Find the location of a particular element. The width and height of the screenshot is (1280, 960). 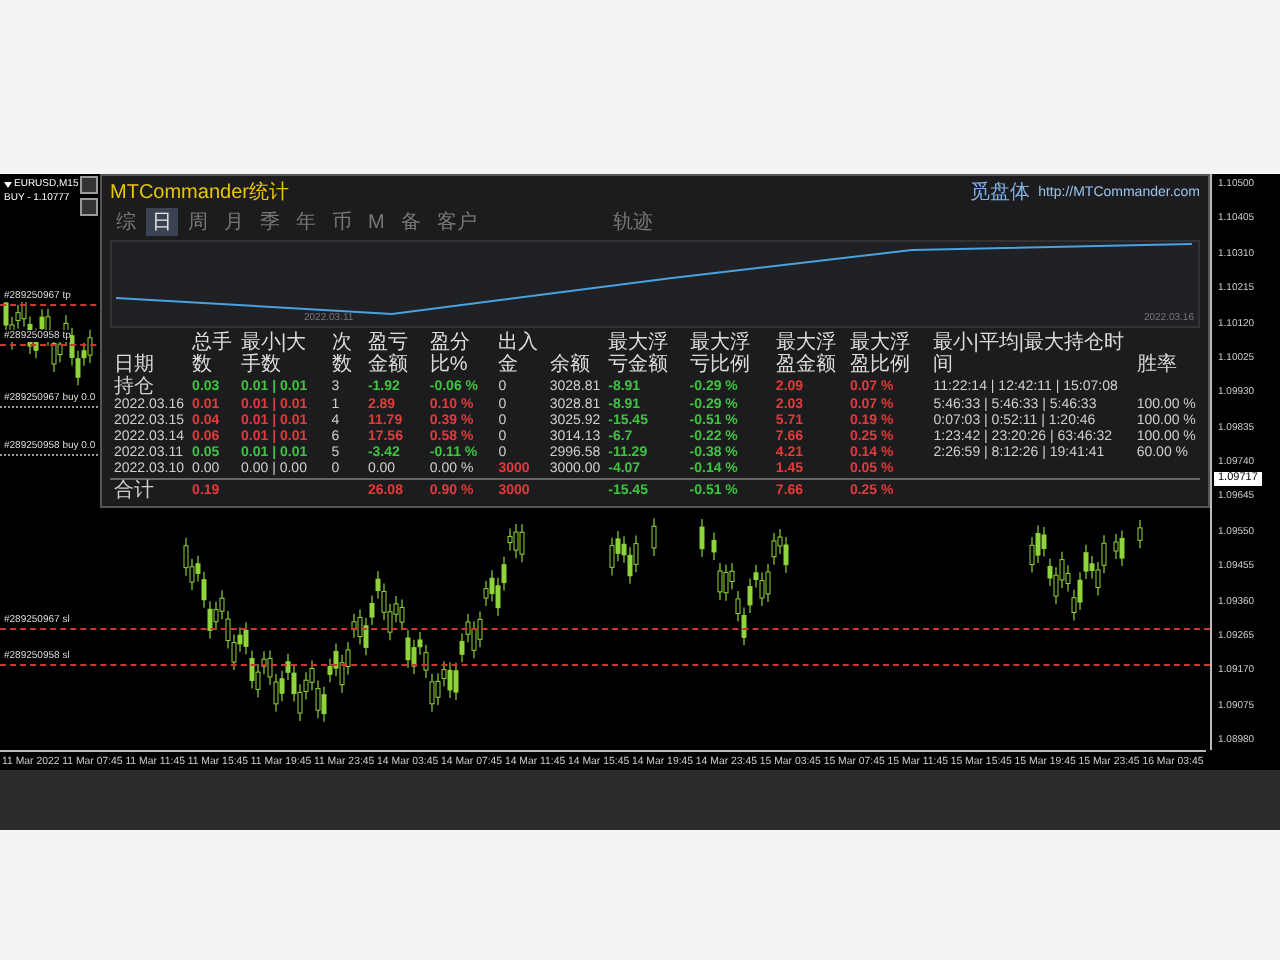

period-tab: 币 is located at coordinates (342, 222).